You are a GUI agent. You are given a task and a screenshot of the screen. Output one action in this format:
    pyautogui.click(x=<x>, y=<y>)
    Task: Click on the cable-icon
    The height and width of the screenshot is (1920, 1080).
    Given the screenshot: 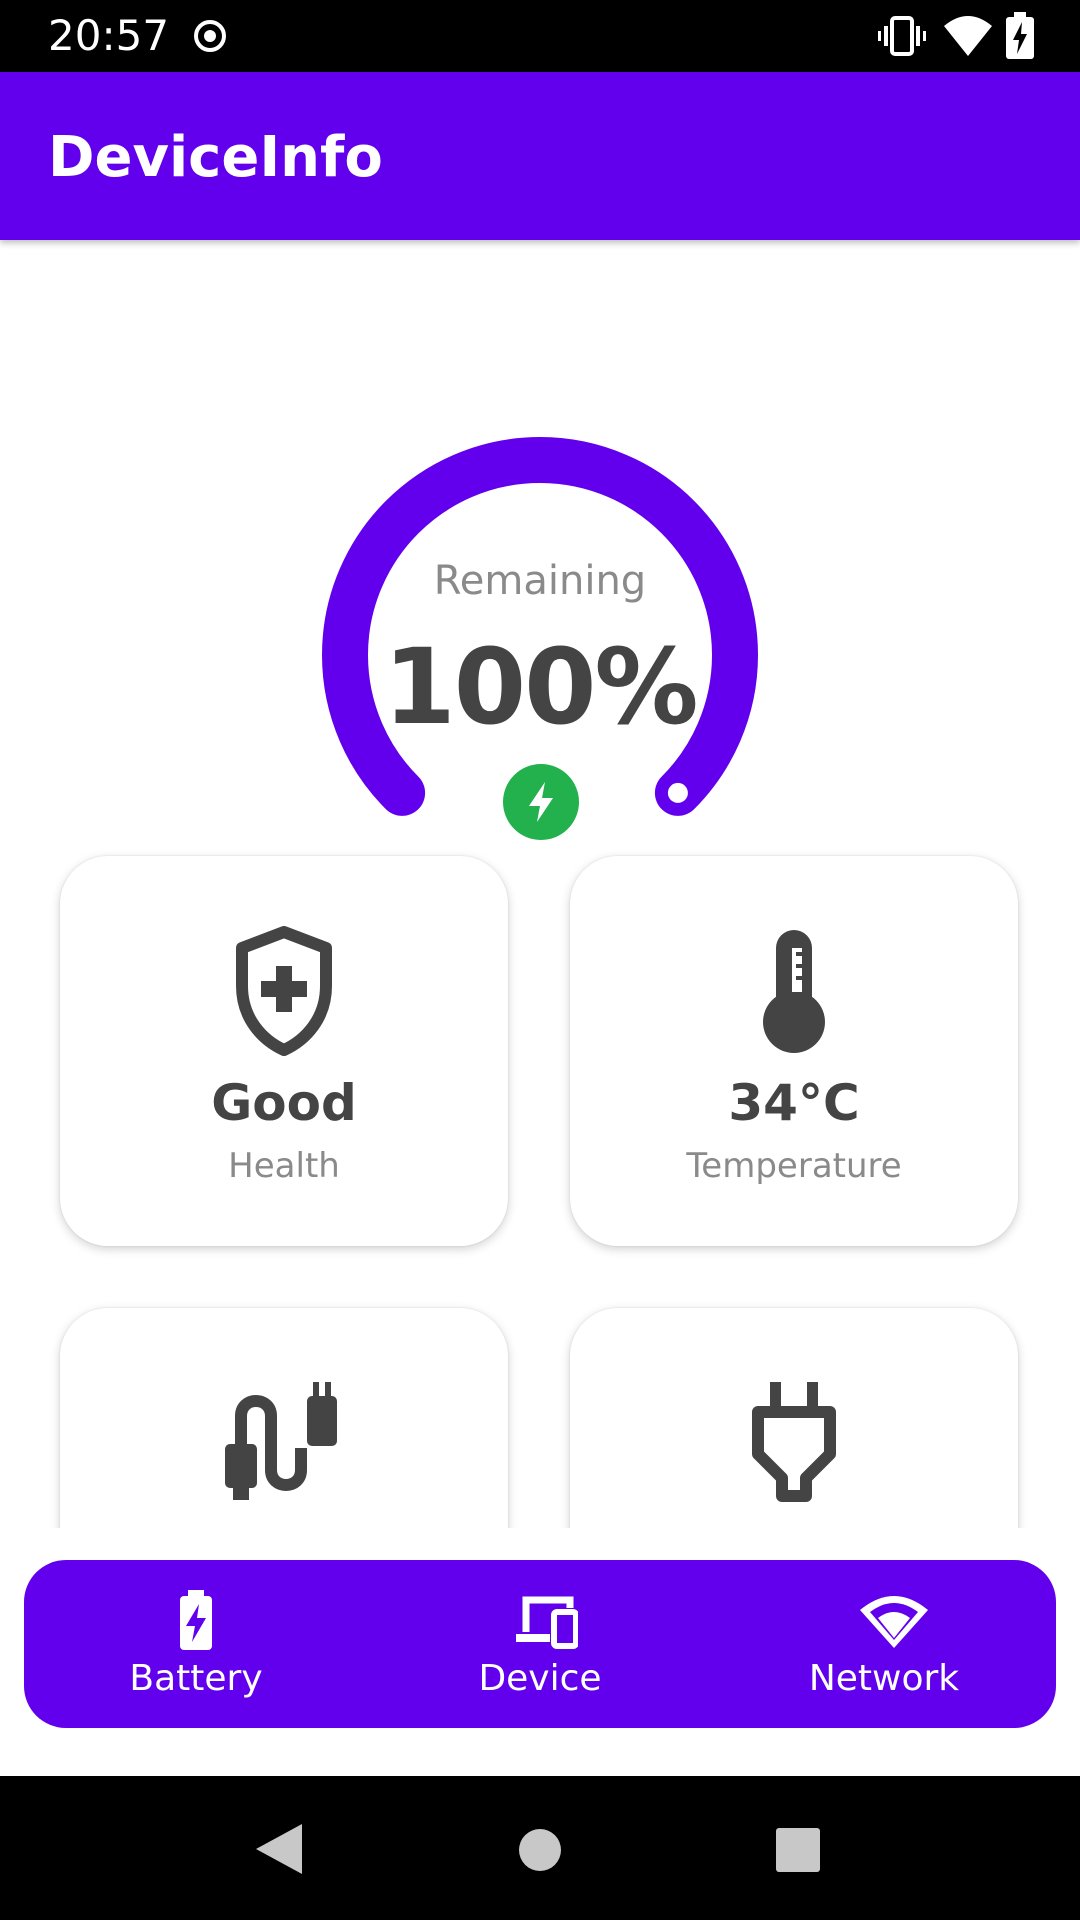 What is the action you would take?
    pyautogui.click(x=281, y=1441)
    